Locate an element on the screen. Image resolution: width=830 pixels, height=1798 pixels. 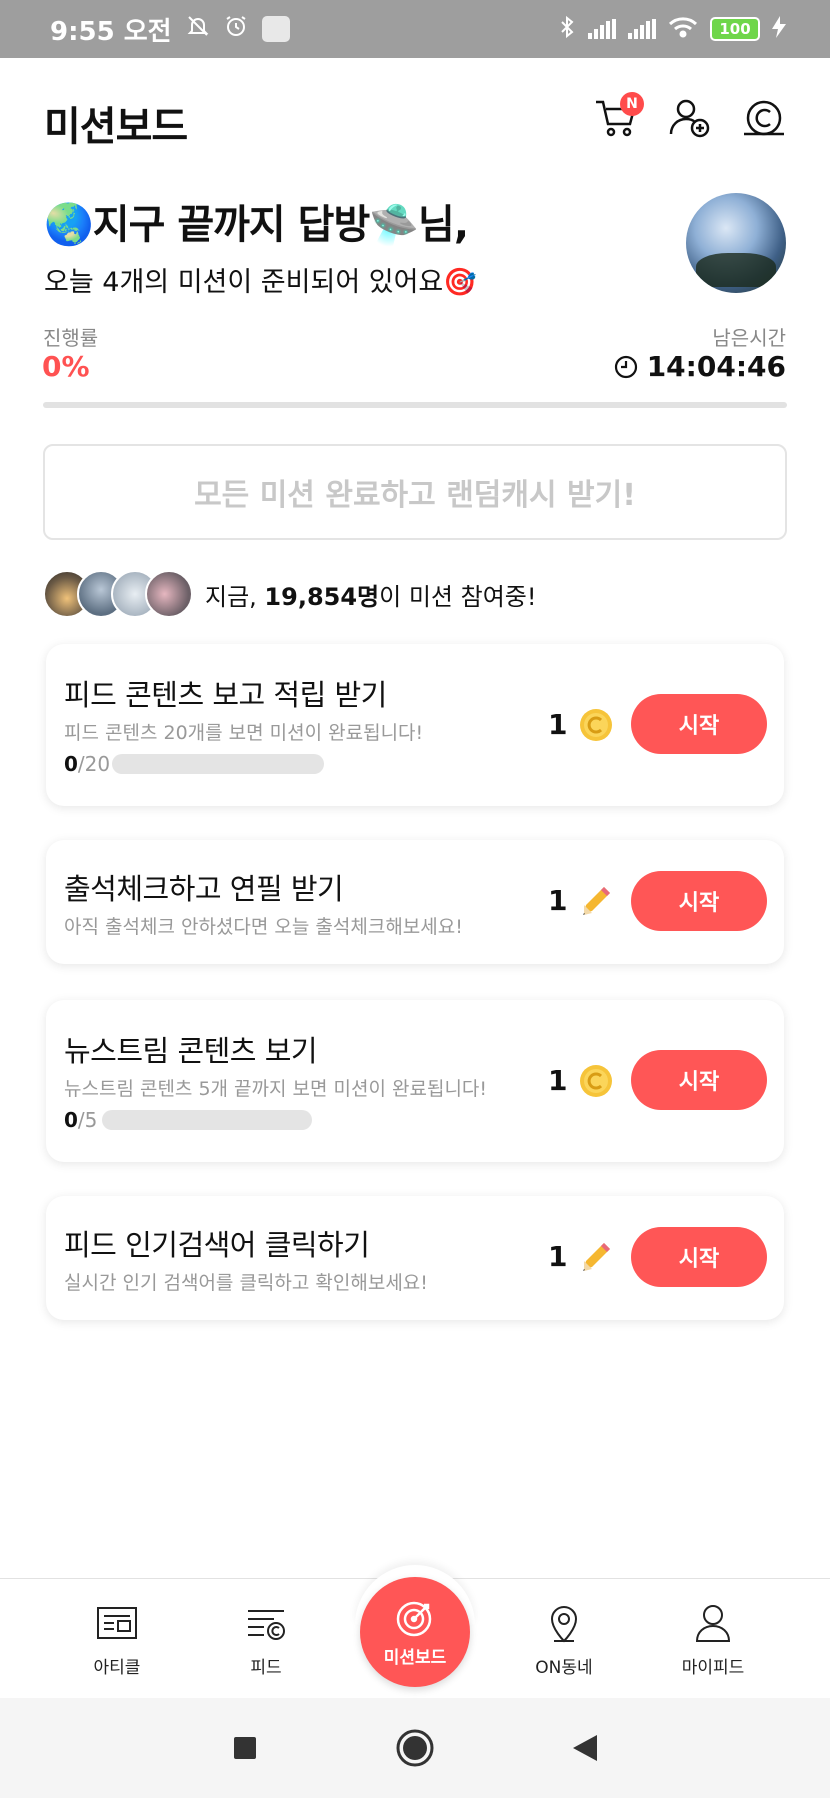
signal-roaming-icon is located at coordinates (642, 29).